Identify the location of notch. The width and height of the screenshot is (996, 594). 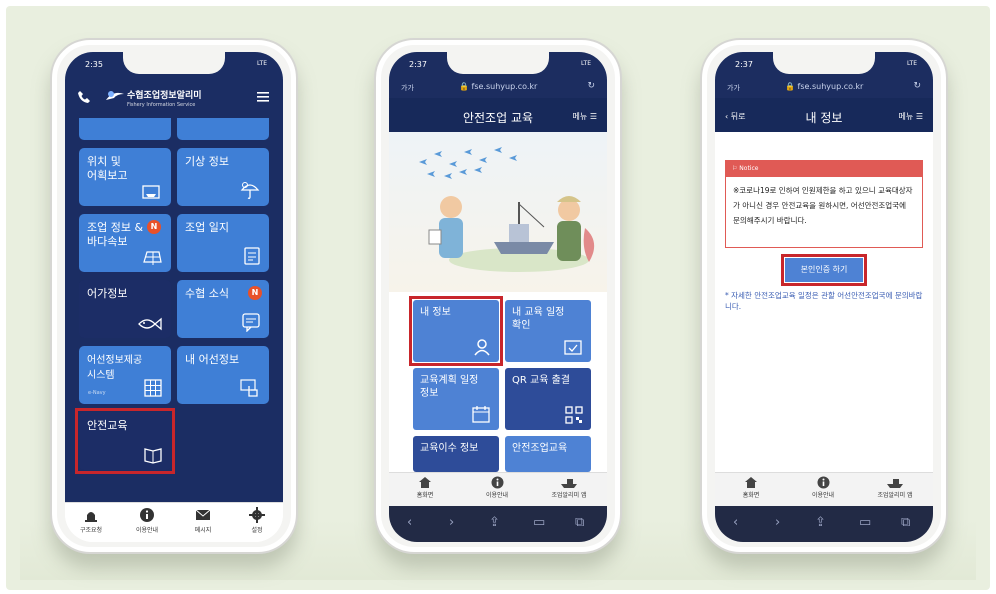
(498, 63).